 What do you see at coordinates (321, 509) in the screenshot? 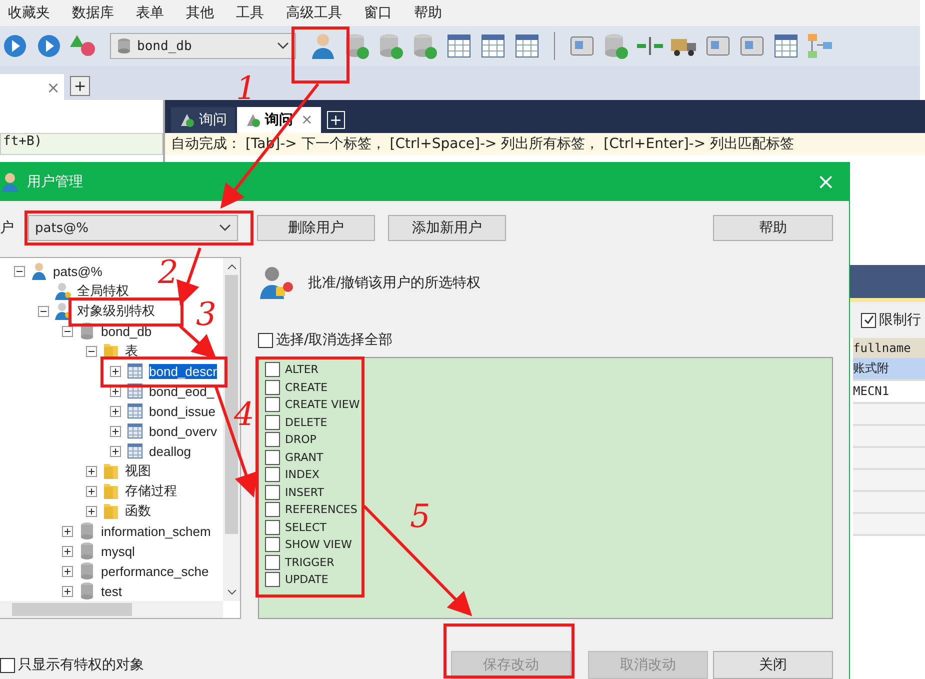
I see `checkbox-label: REFERENCES` at bounding box center [321, 509].